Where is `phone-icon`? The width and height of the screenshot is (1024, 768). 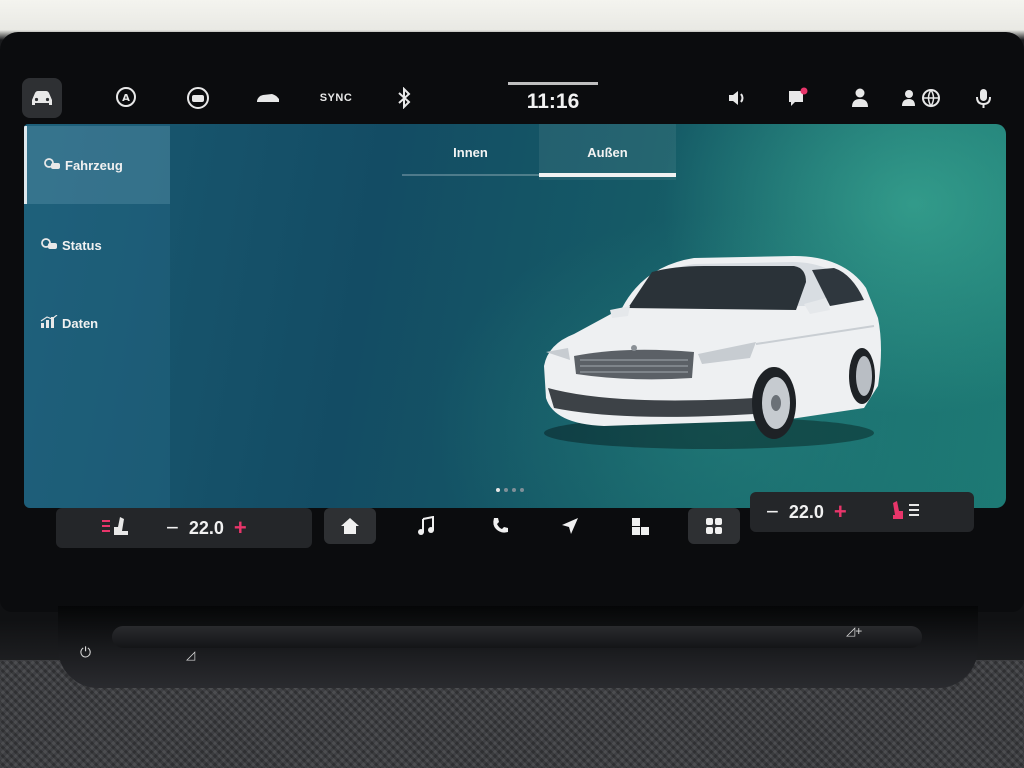
phone-icon is located at coordinates (500, 525).